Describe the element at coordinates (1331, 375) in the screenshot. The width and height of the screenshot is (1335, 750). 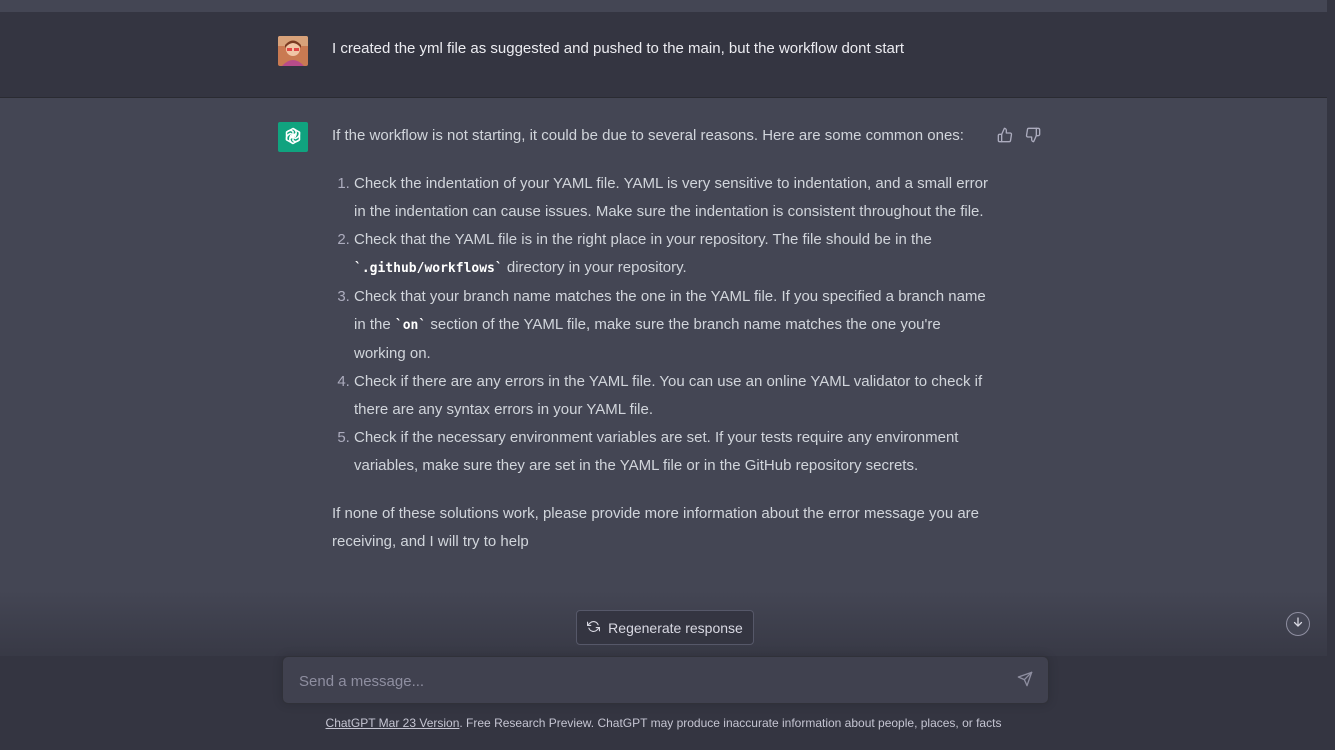
I see `scrollbar` at that location.